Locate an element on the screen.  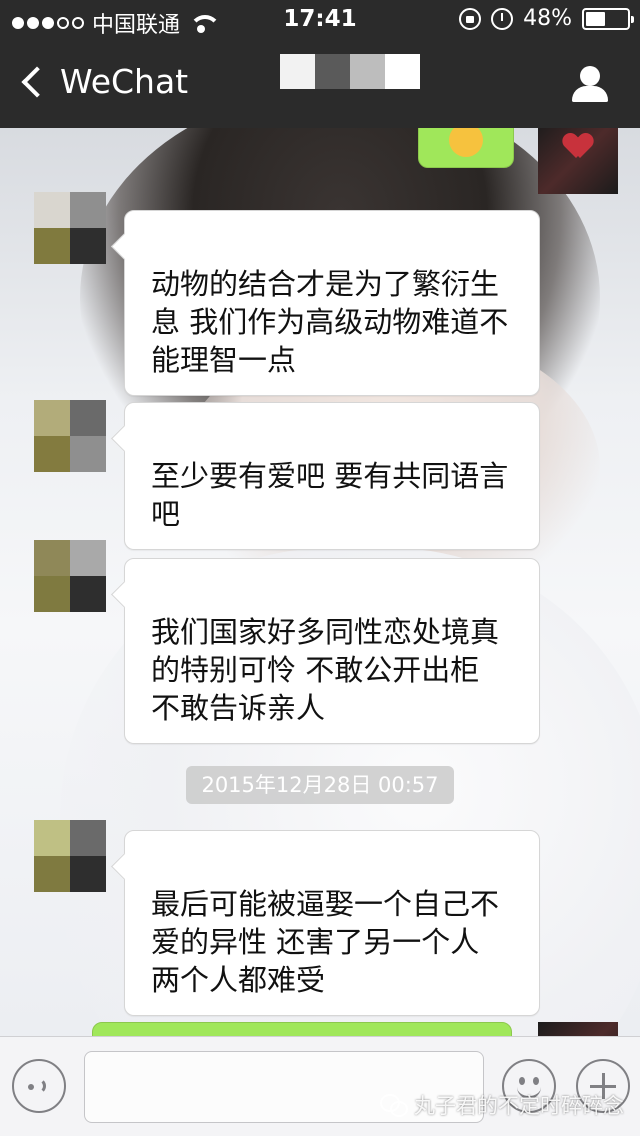
chevron-left-icon is located at coordinates (37, 81).